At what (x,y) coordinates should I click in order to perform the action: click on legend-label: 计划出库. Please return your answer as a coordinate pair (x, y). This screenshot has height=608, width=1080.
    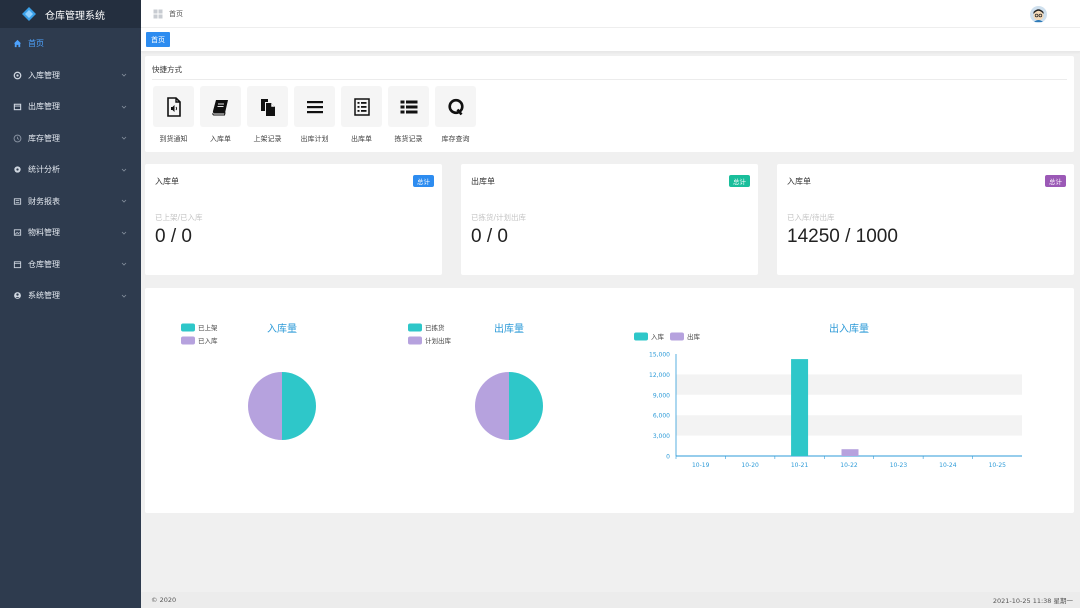
    Looking at the image, I should click on (438, 340).